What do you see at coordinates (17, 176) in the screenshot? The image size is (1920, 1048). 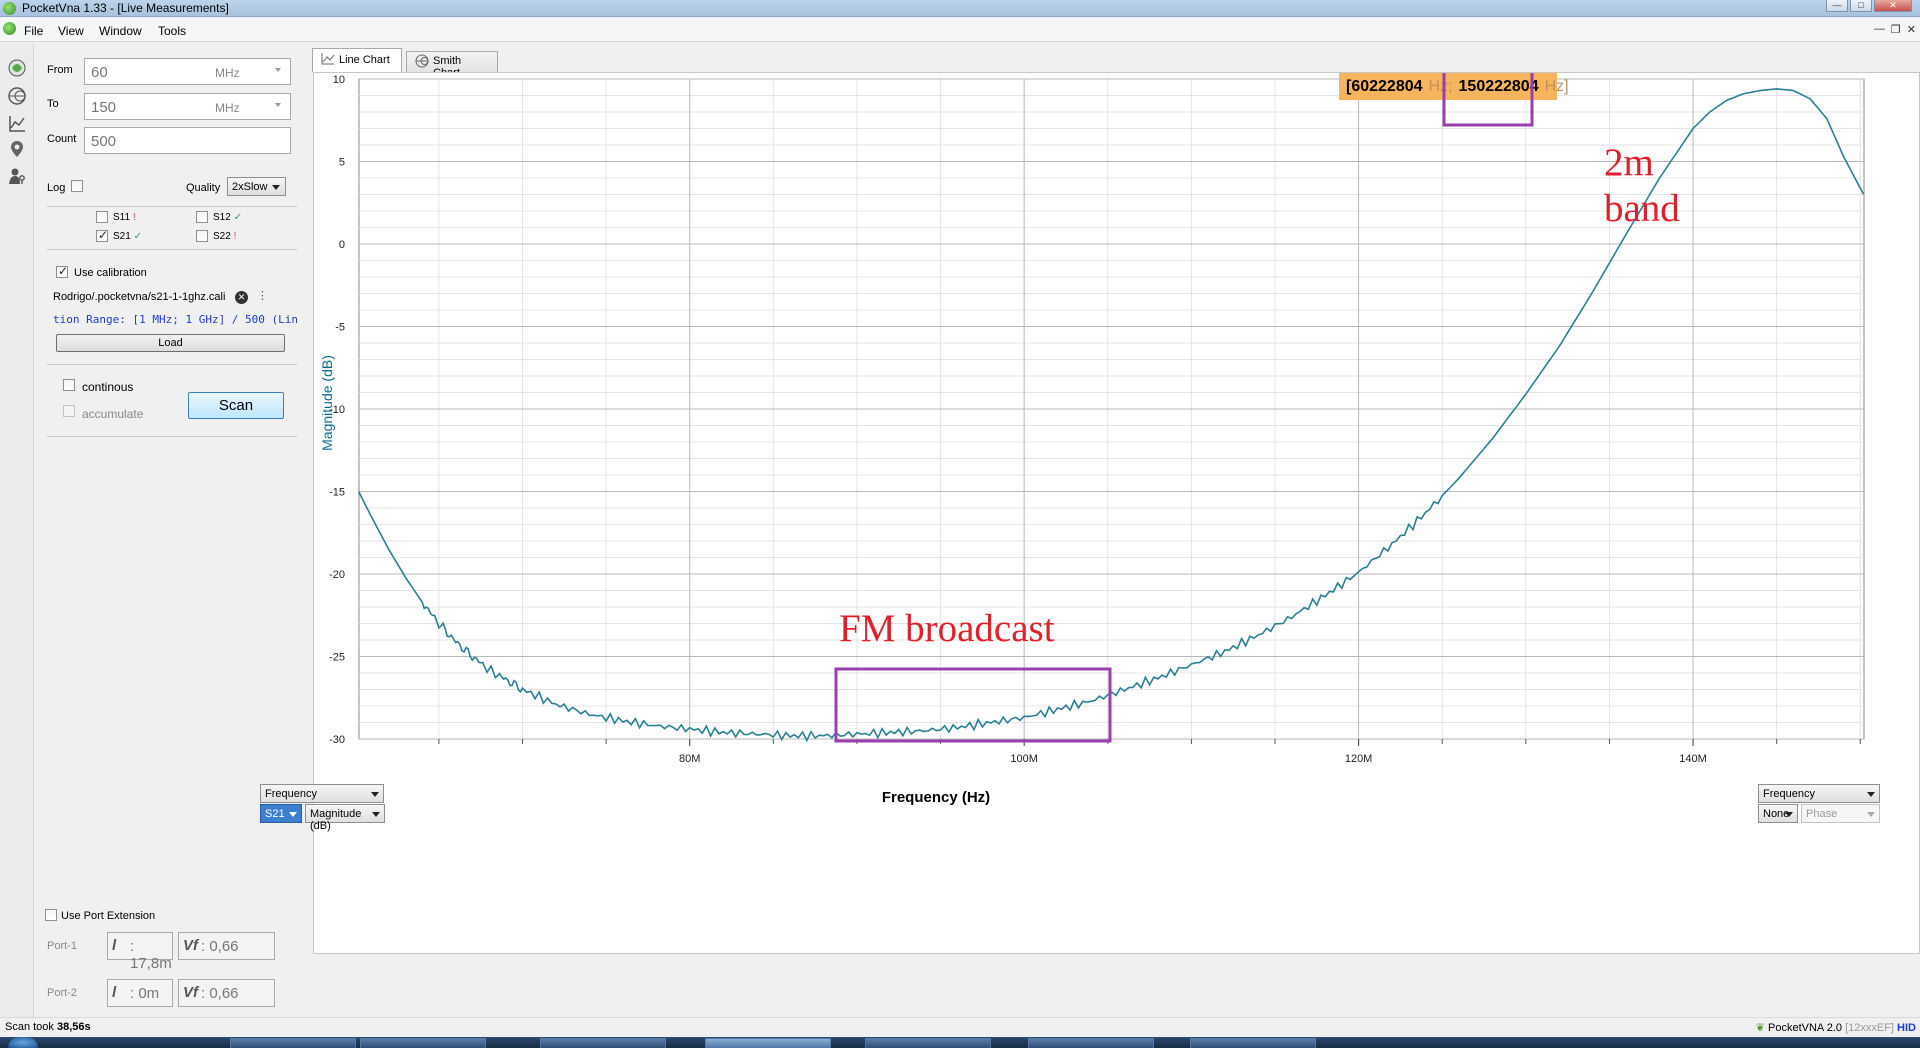 I see `user-key-icon` at bounding box center [17, 176].